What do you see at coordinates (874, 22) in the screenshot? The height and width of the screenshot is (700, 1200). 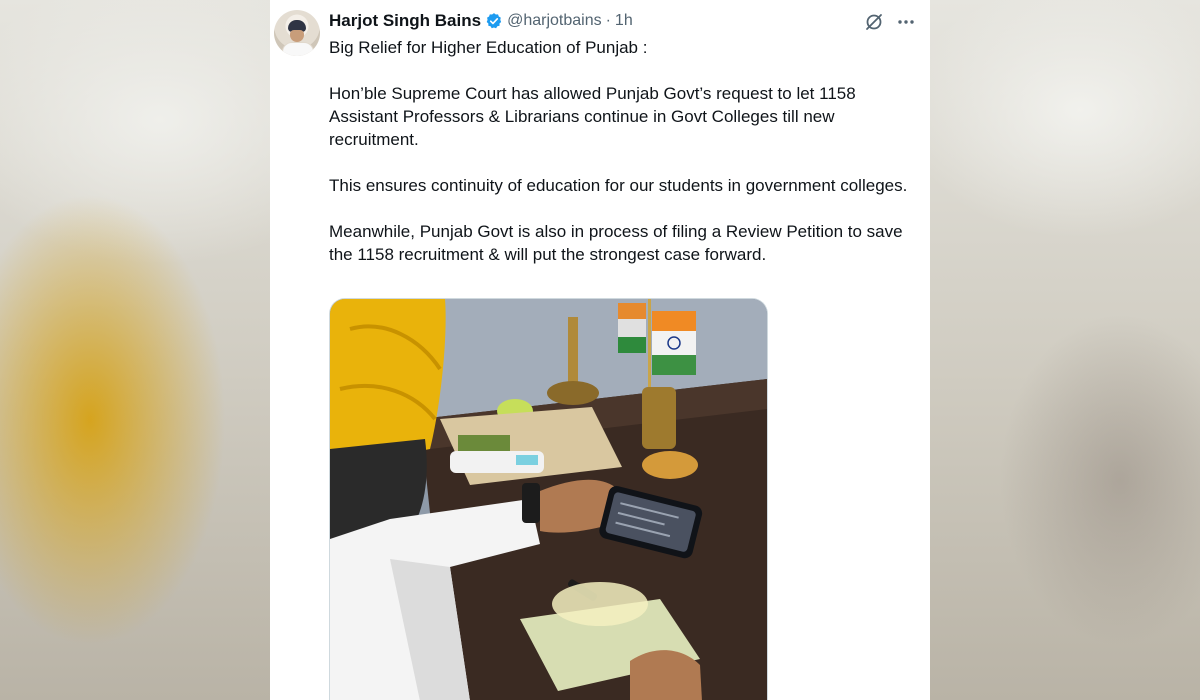 I see `grok-icon` at bounding box center [874, 22].